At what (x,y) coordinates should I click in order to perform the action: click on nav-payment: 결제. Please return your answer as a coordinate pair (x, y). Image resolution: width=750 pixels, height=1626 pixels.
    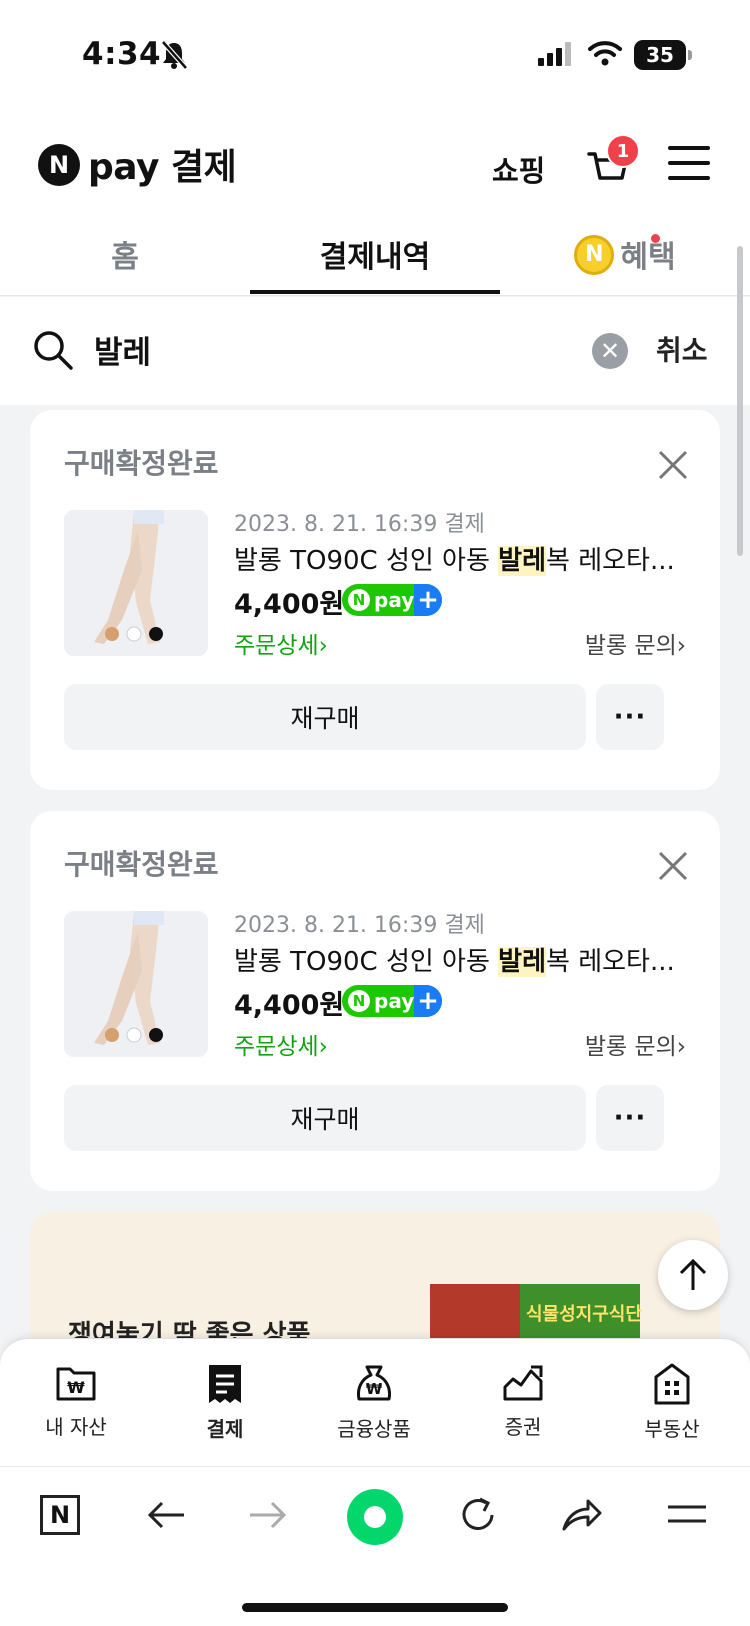
    Looking at the image, I should click on (225, 1402).